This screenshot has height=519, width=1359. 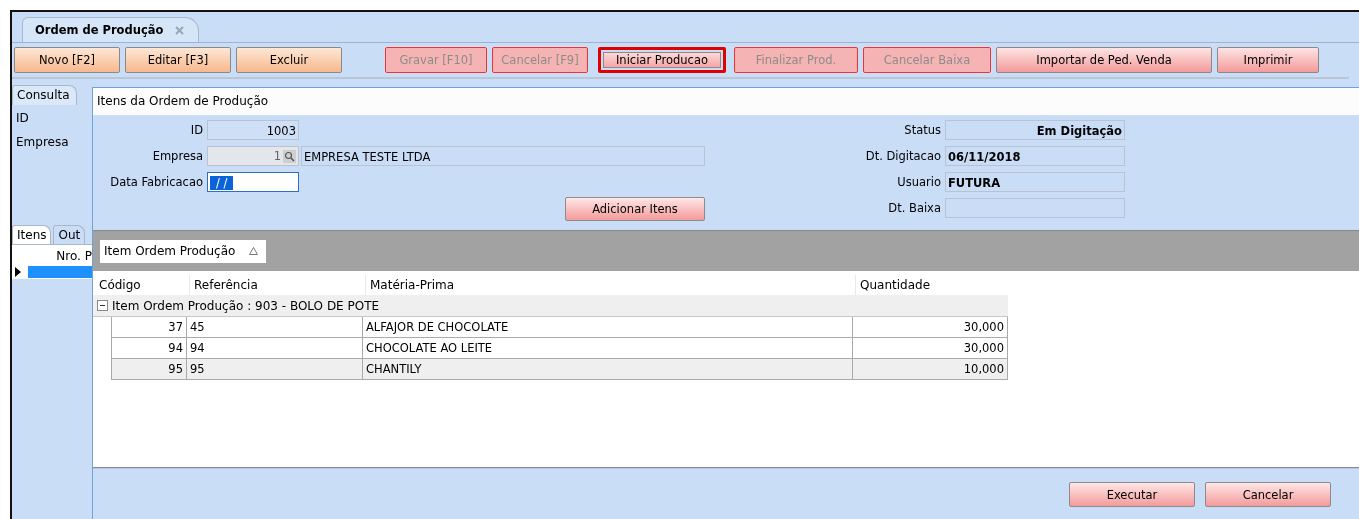 I want to click on field-label: Dt. Baixa, so click(x=914, y=208).